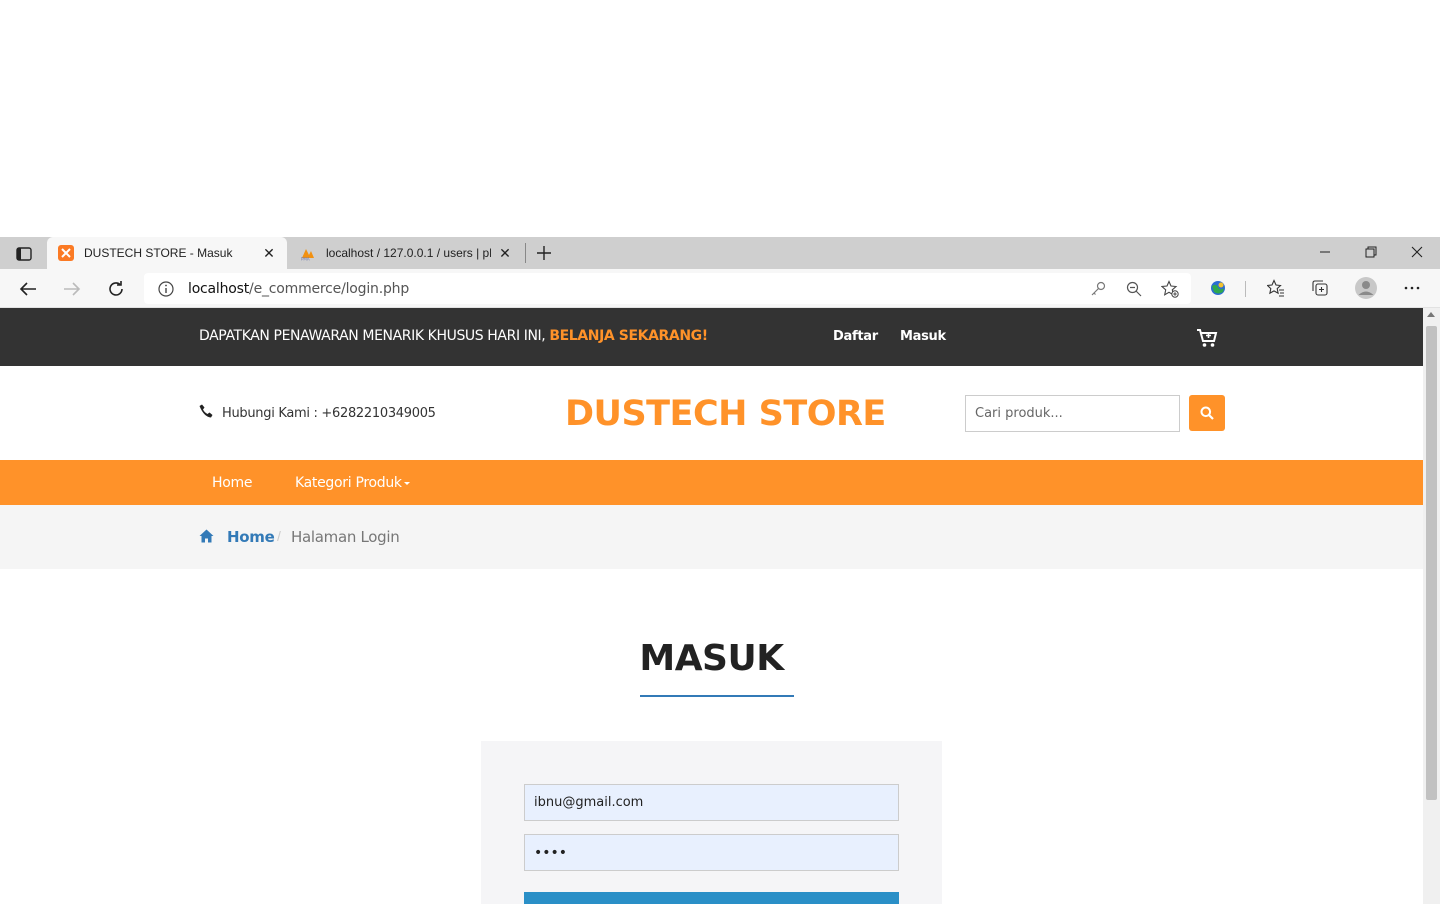  What do you see at coordinates (1072, 413) in the screenshot?
I see `search-input` at bounding box center [1072, 413].